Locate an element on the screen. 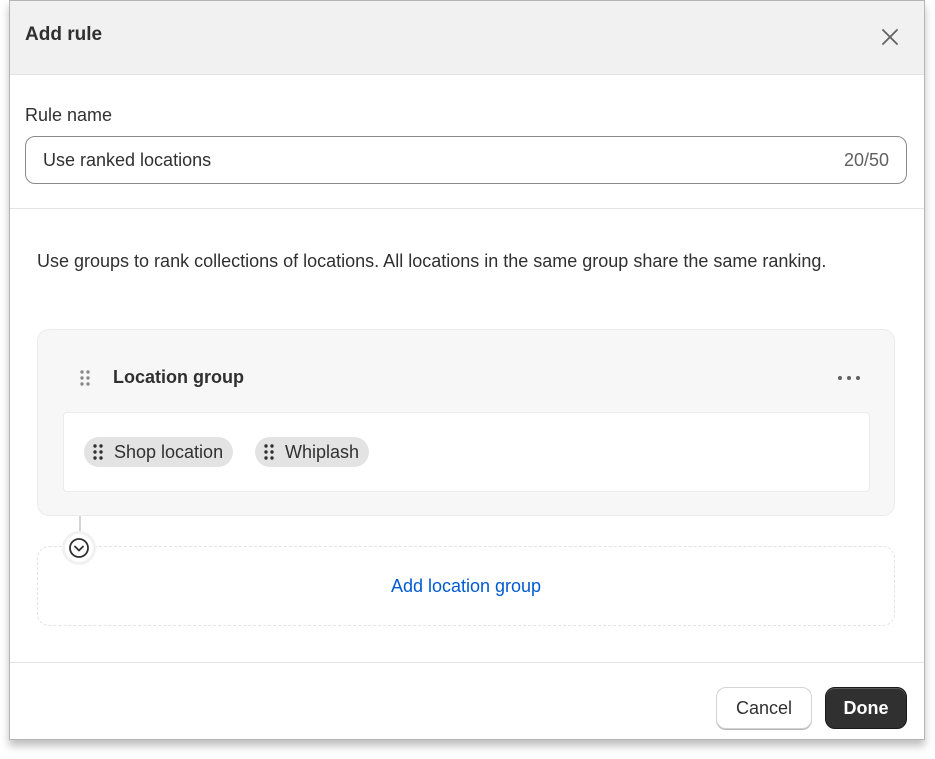 This screenshot has width=935, height=759. section-divider is located at coordinates (467, 208).